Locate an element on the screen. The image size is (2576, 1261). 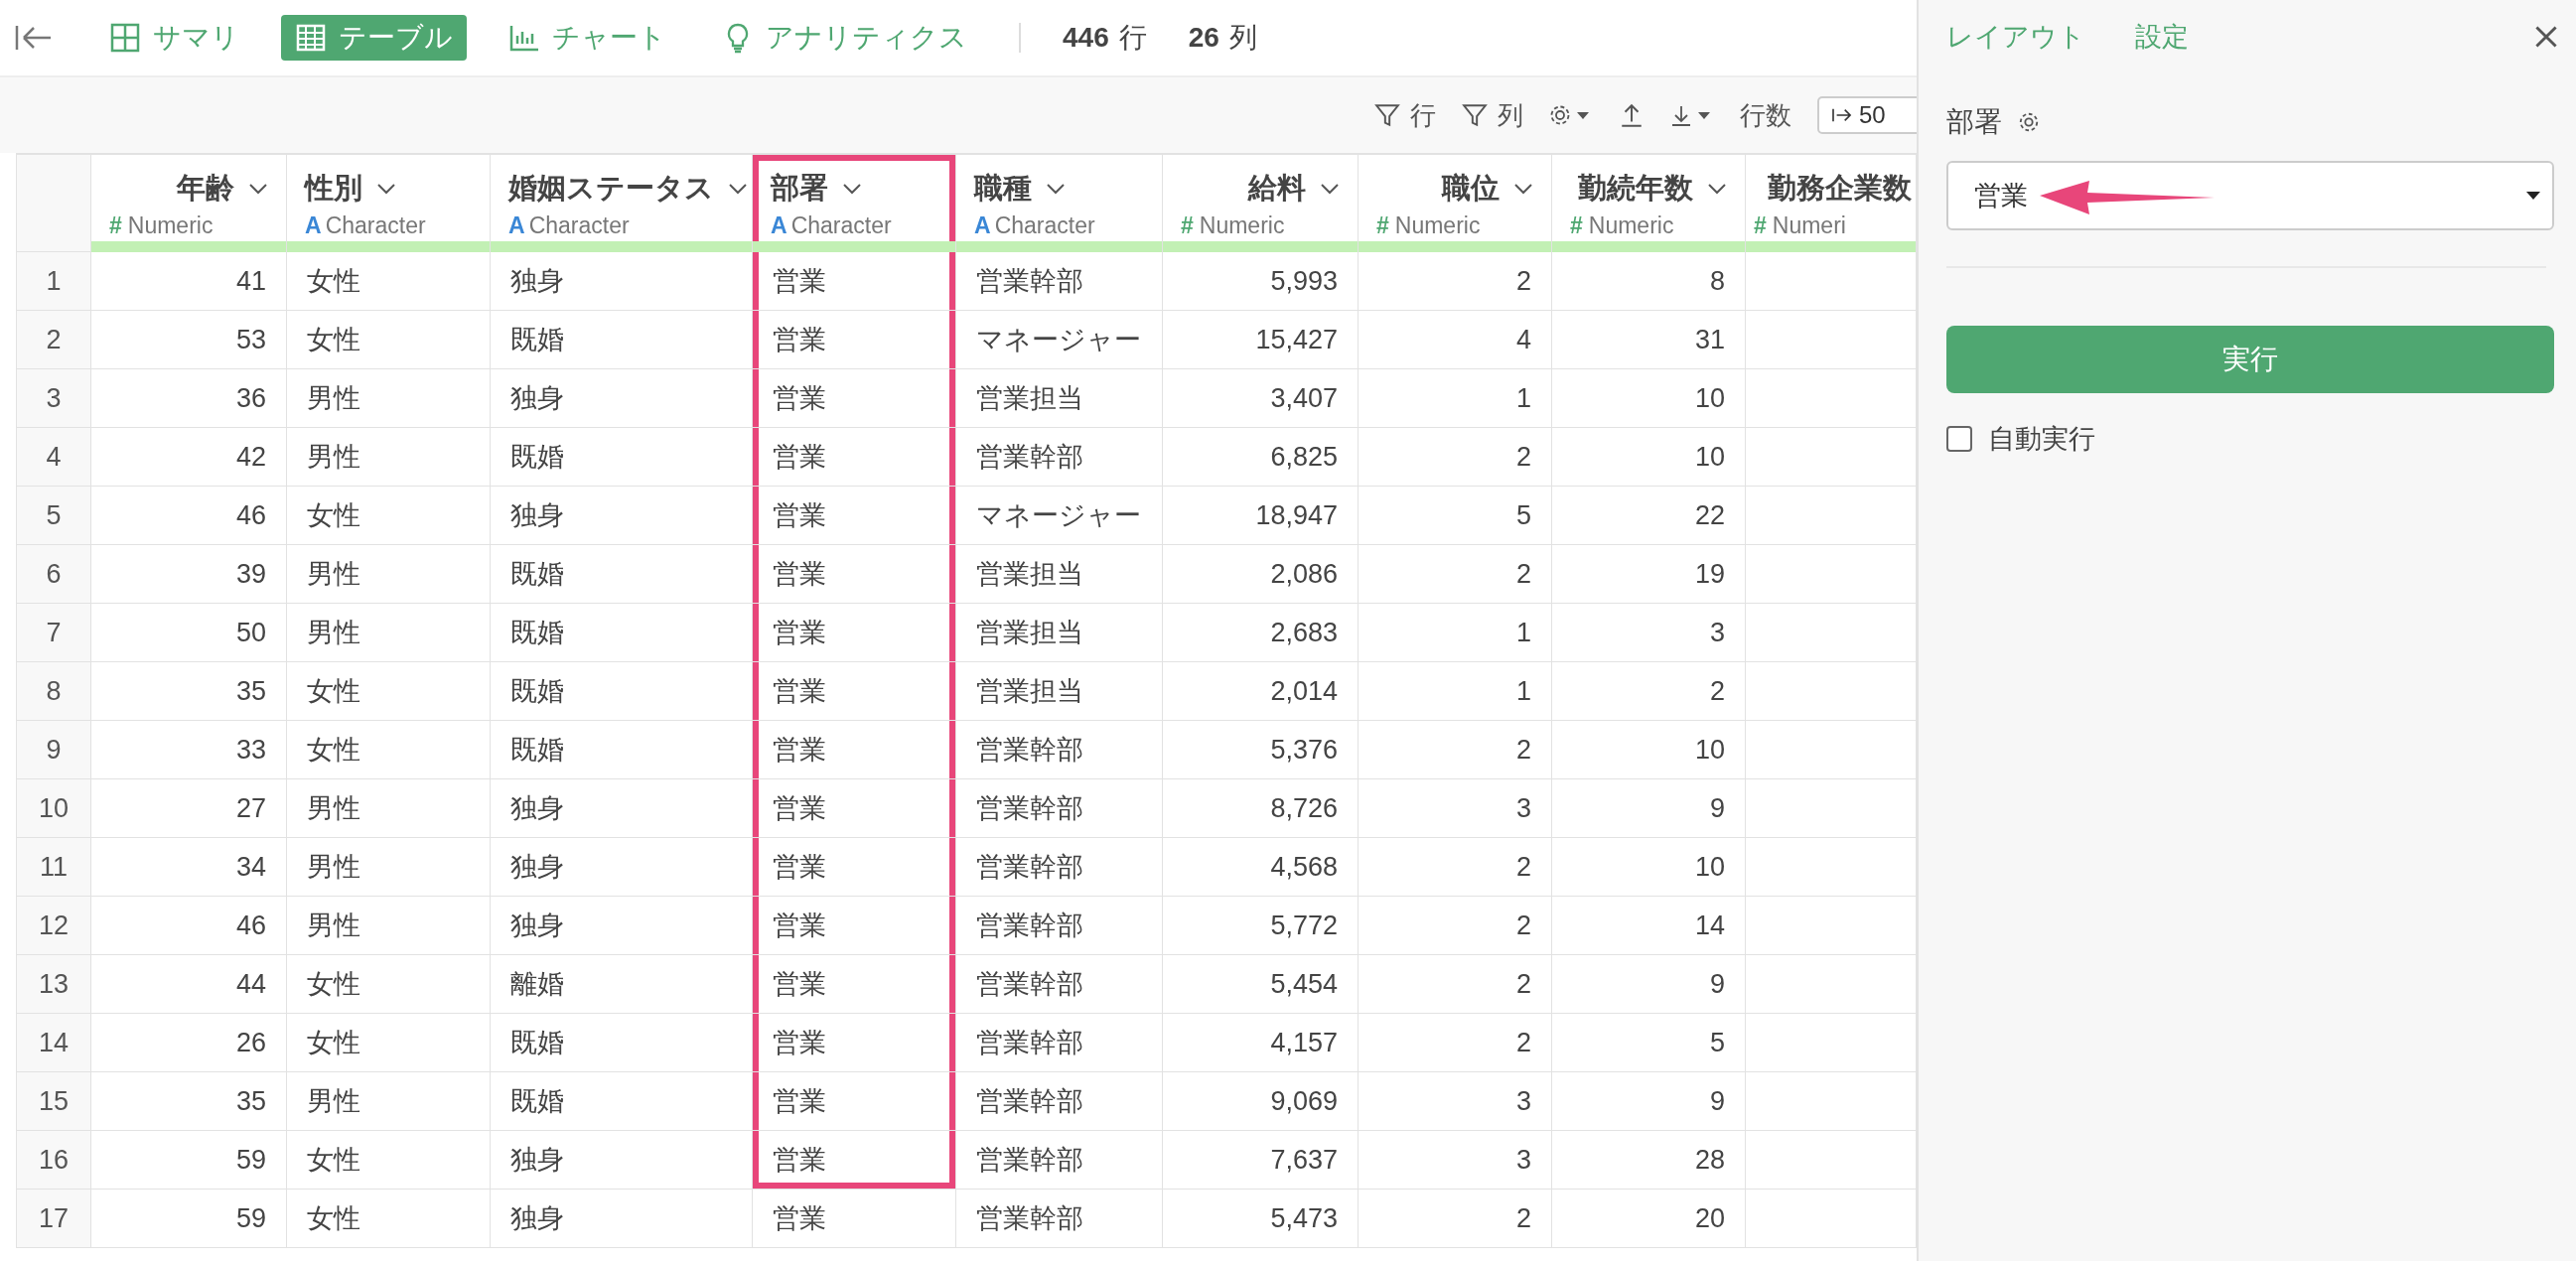
table-cell: 18,947 is located at coordinates (1261, 516).